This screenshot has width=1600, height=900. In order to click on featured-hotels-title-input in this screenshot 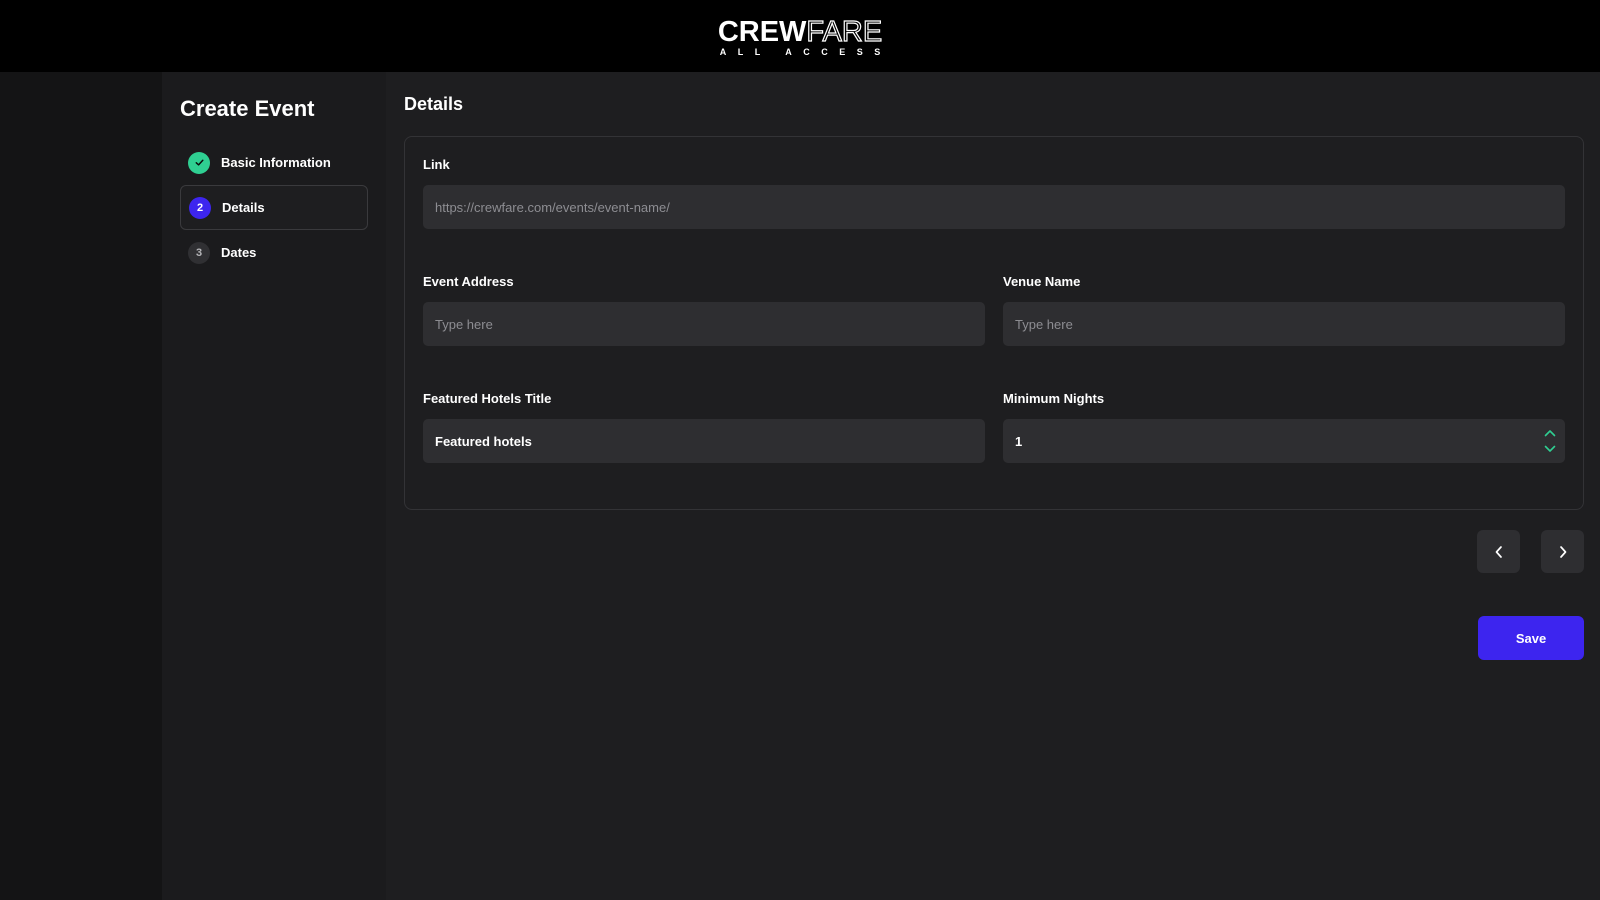, I will do `click(704, 441)`.